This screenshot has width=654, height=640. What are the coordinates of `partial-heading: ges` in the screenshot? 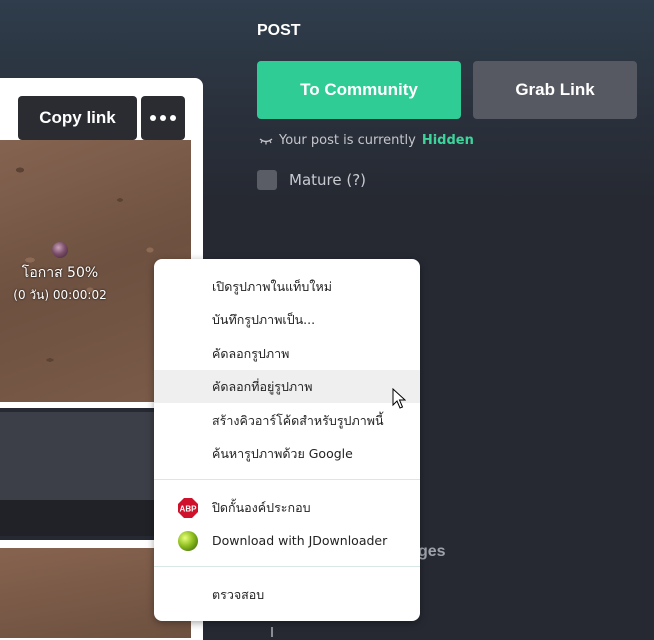 It's located at (432, 551).